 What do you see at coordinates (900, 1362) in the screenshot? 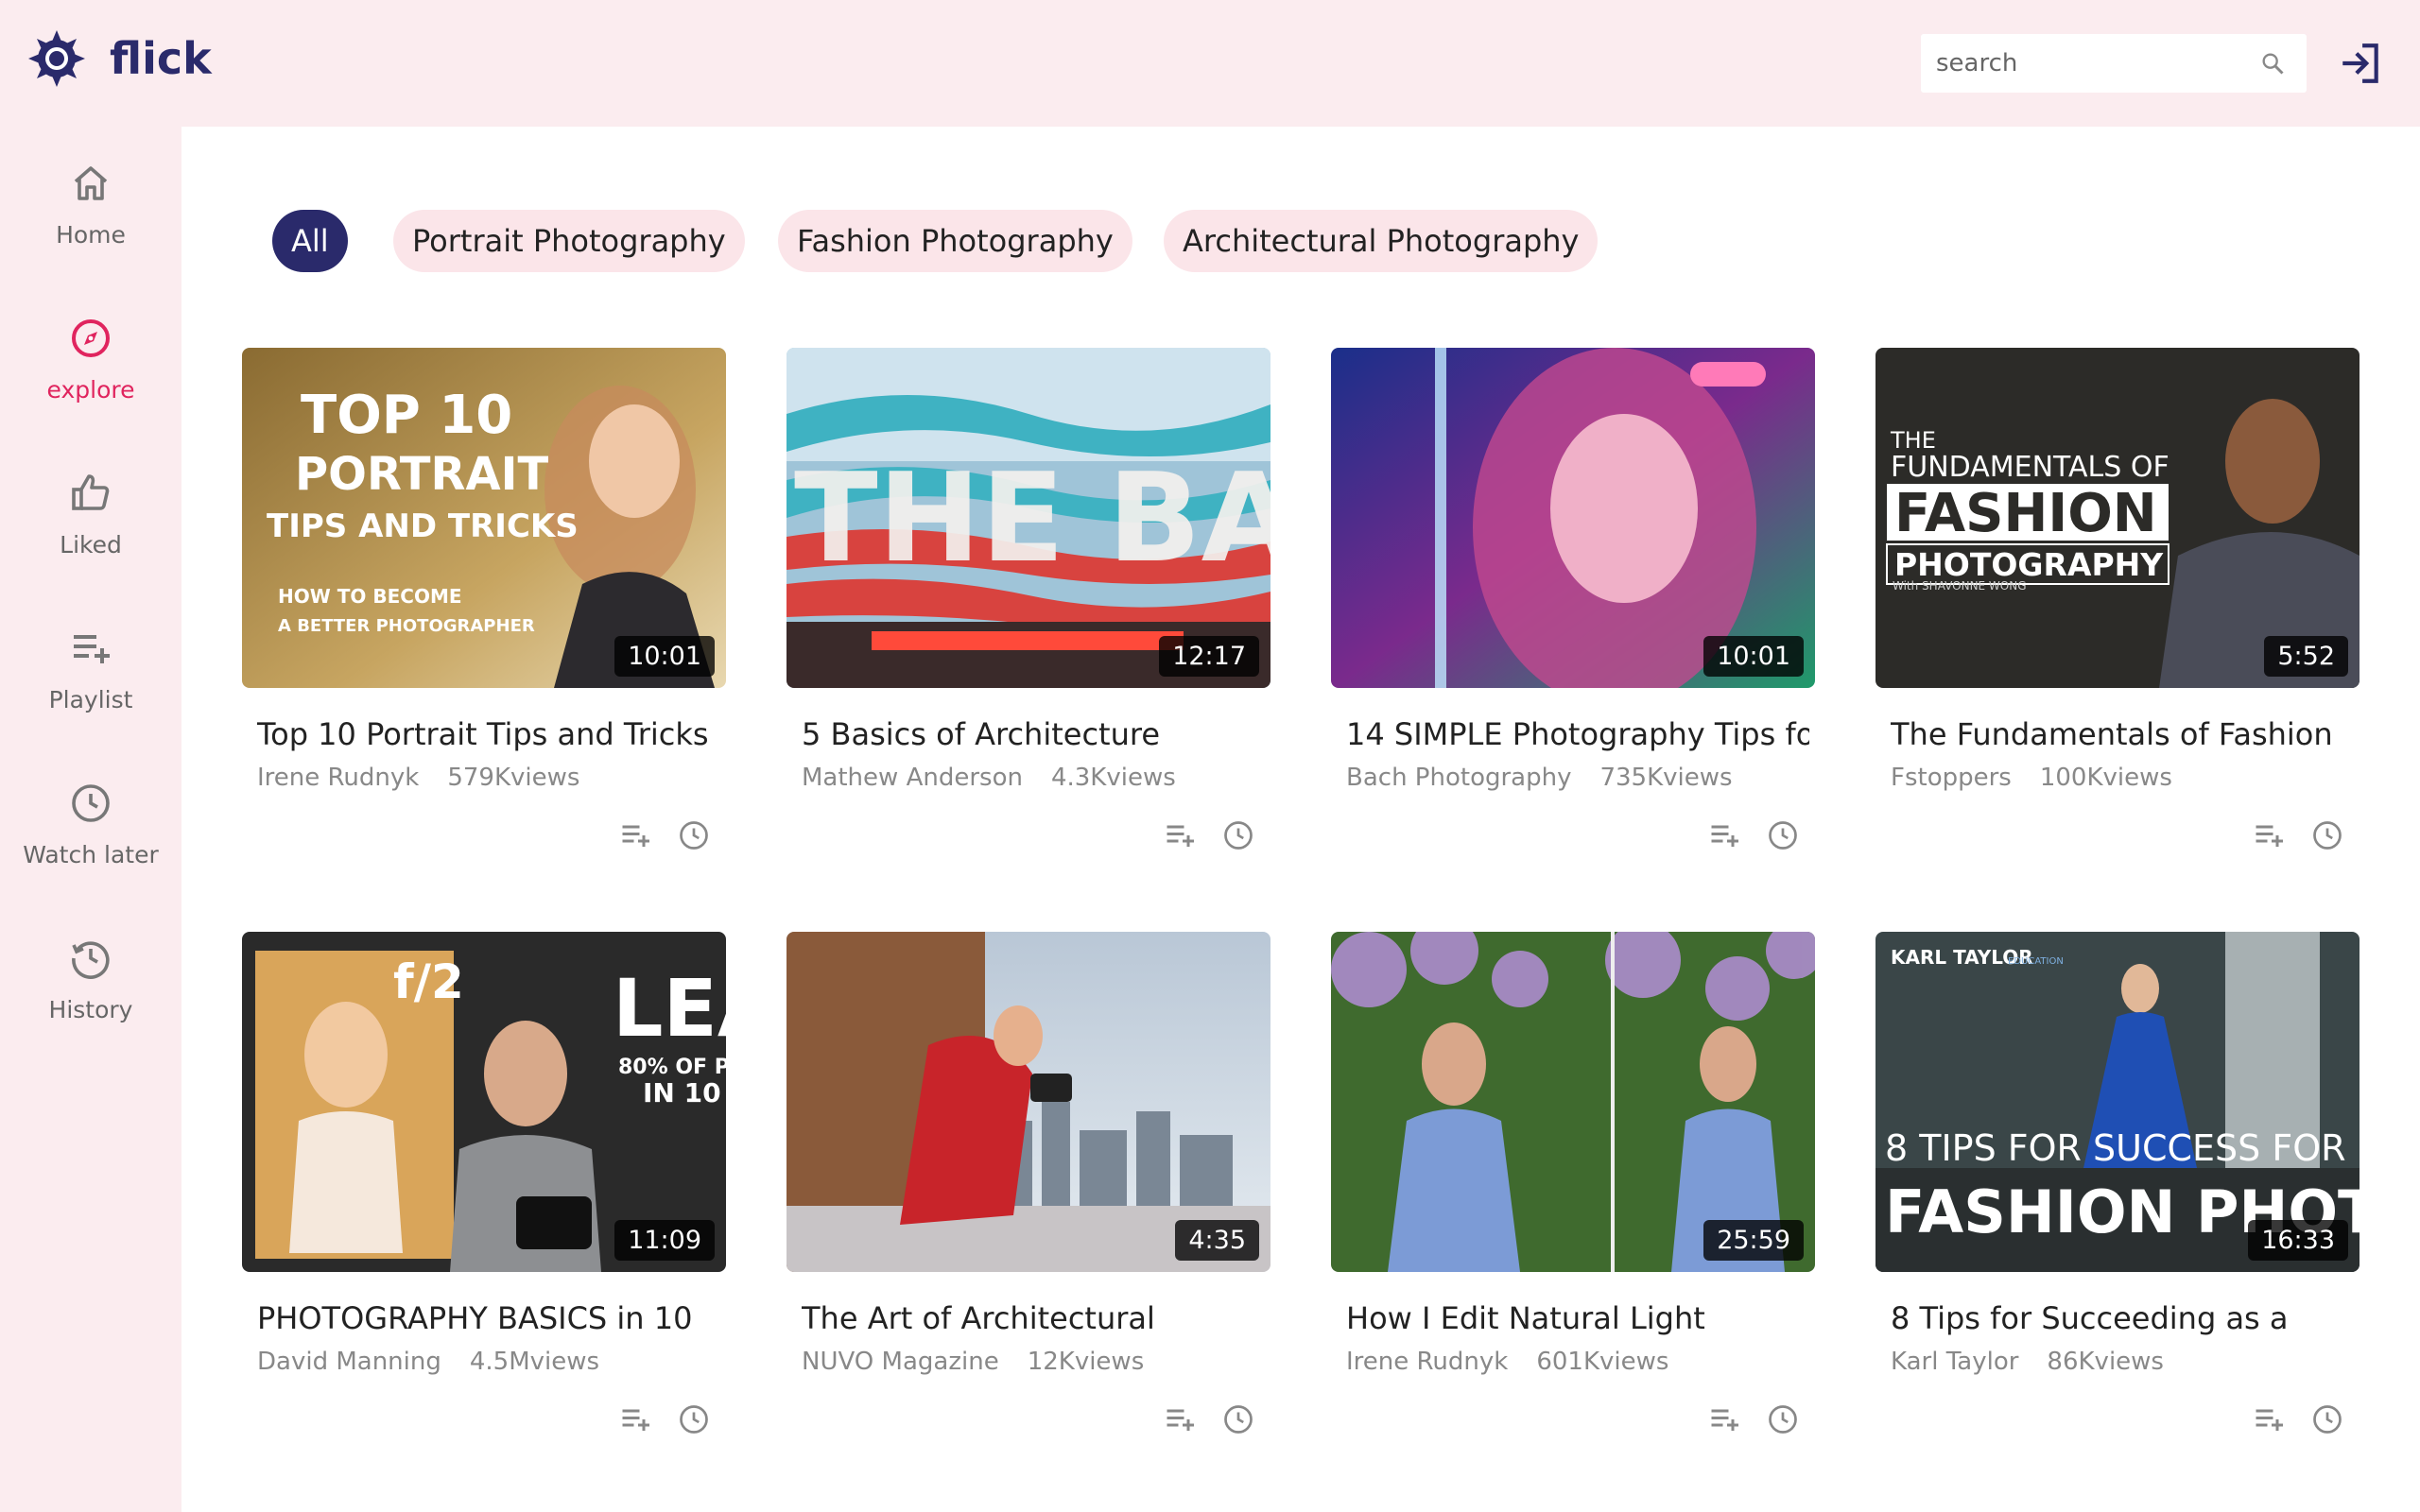
I see `channel-name: NUVO Magazine` at bounding box center [900, 1362].